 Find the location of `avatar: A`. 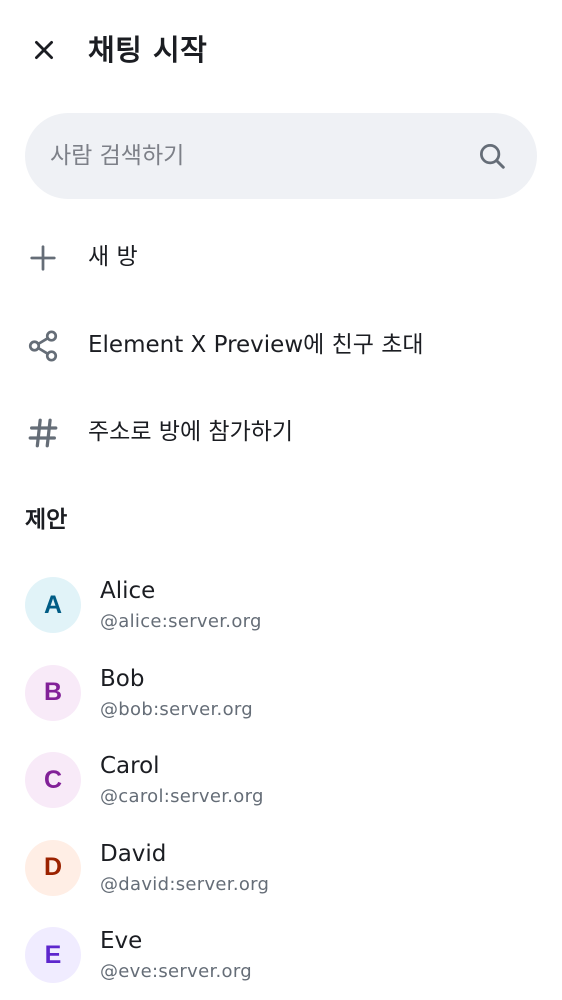

avatar: A is located at coordinates (53, 605).